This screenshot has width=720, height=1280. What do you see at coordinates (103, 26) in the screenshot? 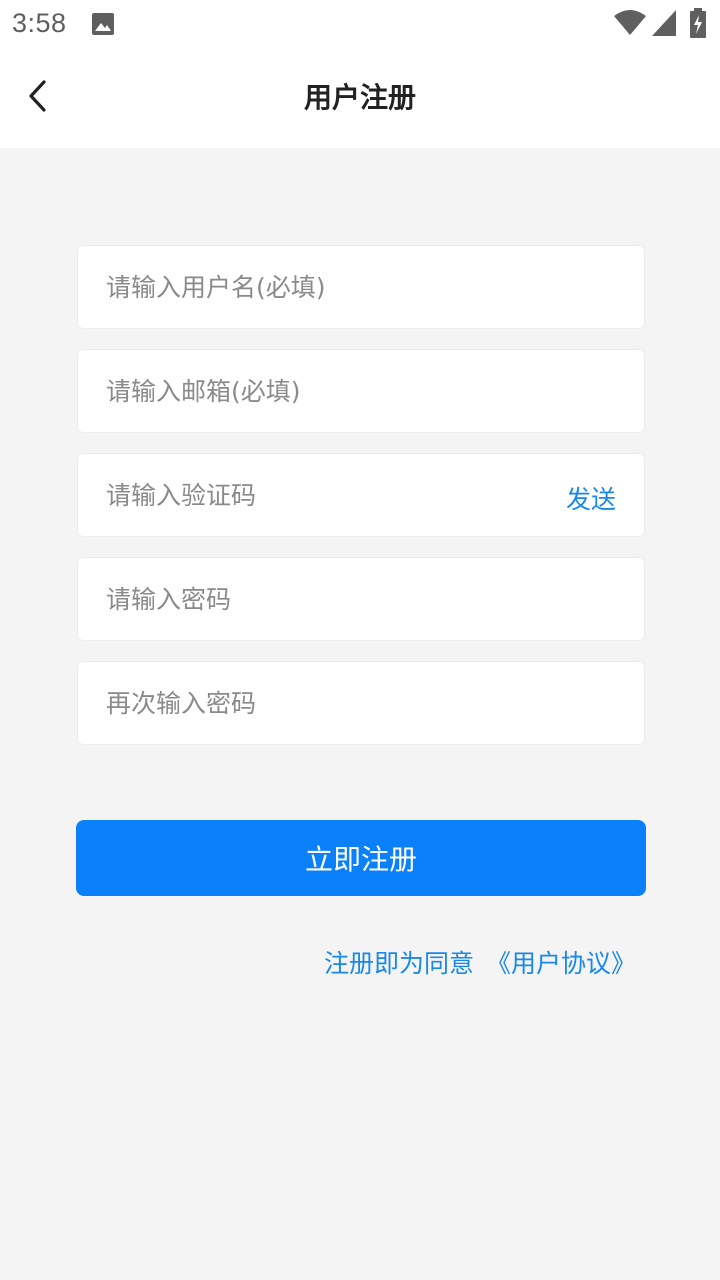
I see `image-icon` at bounding box center [103, 26].